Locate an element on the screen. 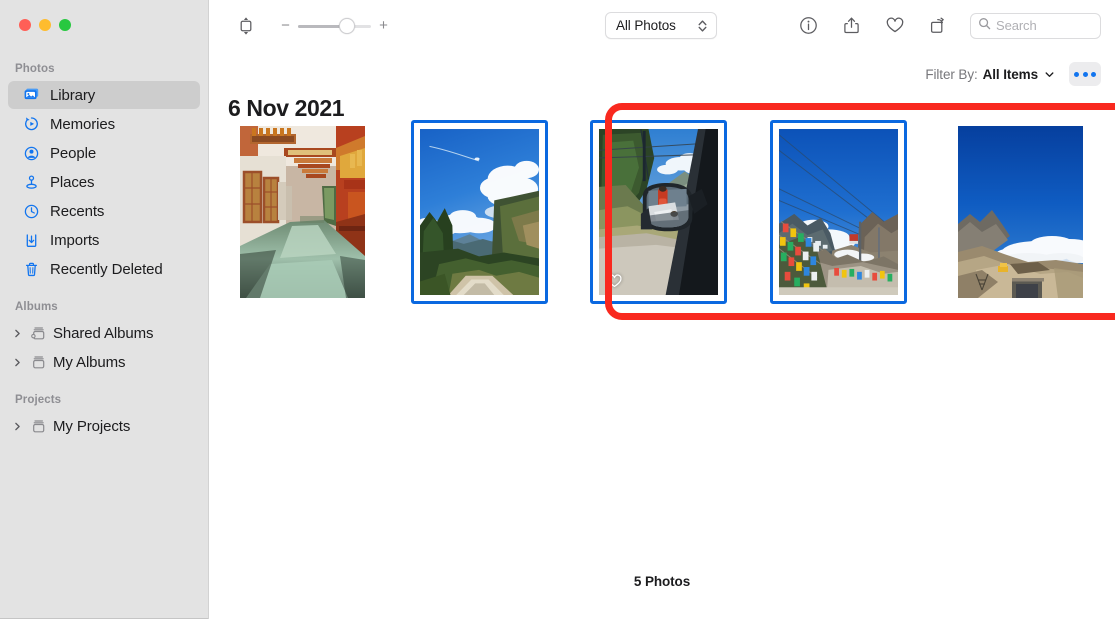 This screenshot has width=1115, height=619. sidebar-item-shared-albums: Shared Albums is located at coordinates (104, 333).